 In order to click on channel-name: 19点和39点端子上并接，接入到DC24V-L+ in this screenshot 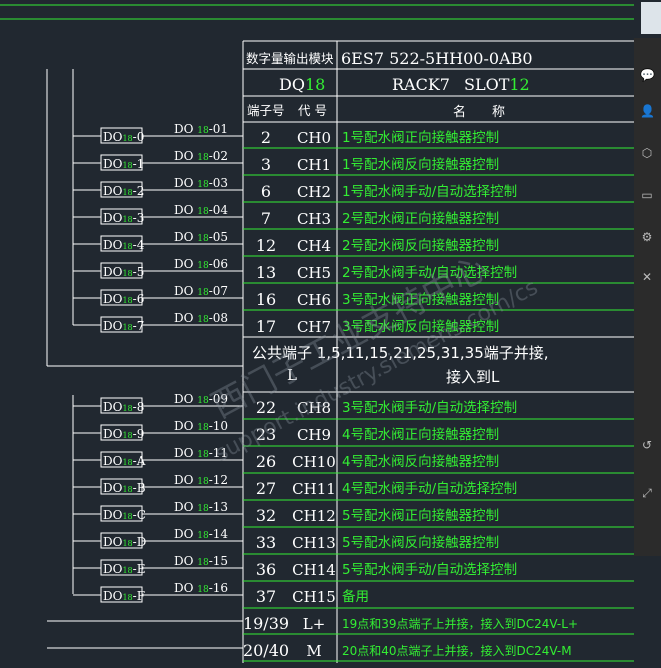, I will do `click(460, 623)`.